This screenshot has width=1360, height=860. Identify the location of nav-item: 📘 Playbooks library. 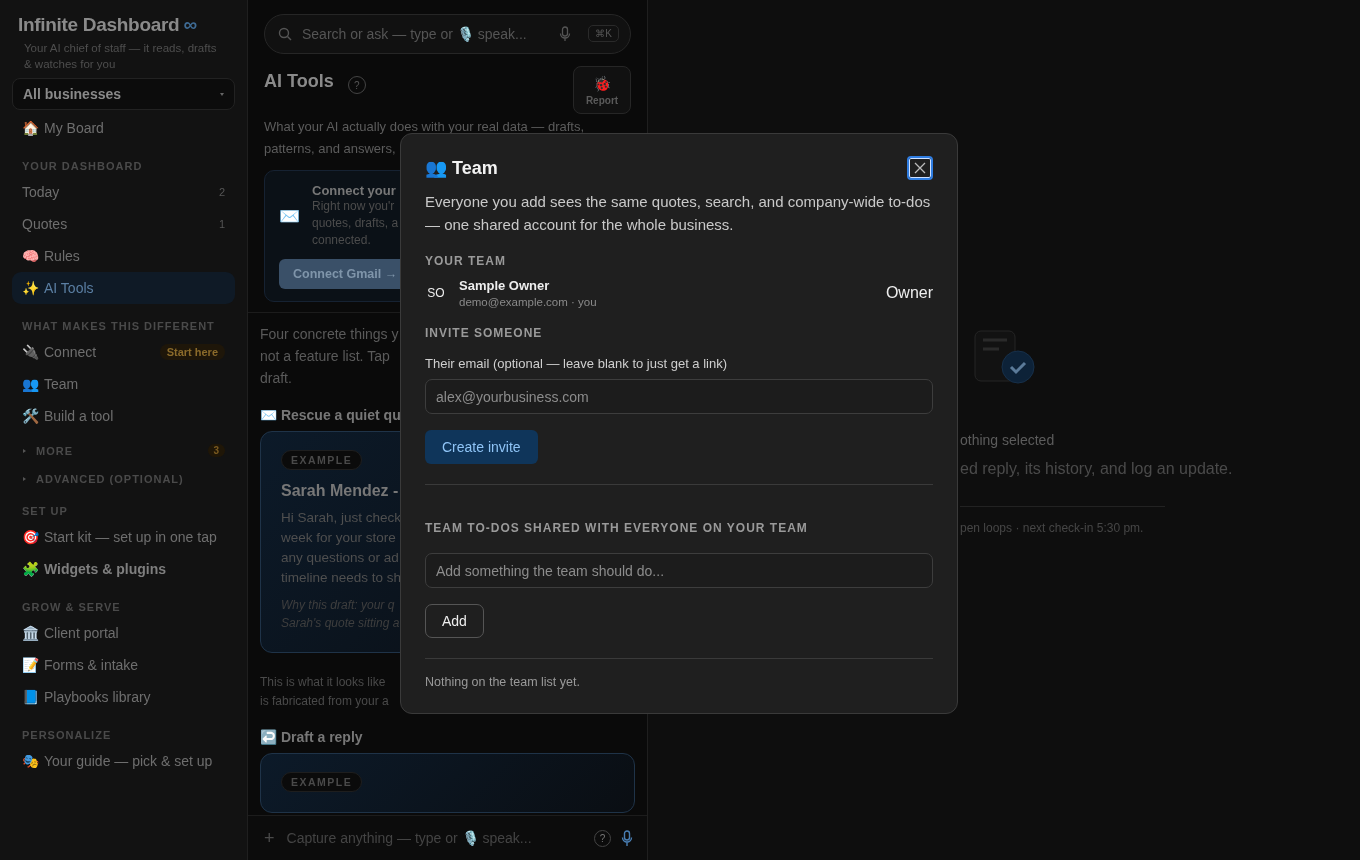
(123, 697).